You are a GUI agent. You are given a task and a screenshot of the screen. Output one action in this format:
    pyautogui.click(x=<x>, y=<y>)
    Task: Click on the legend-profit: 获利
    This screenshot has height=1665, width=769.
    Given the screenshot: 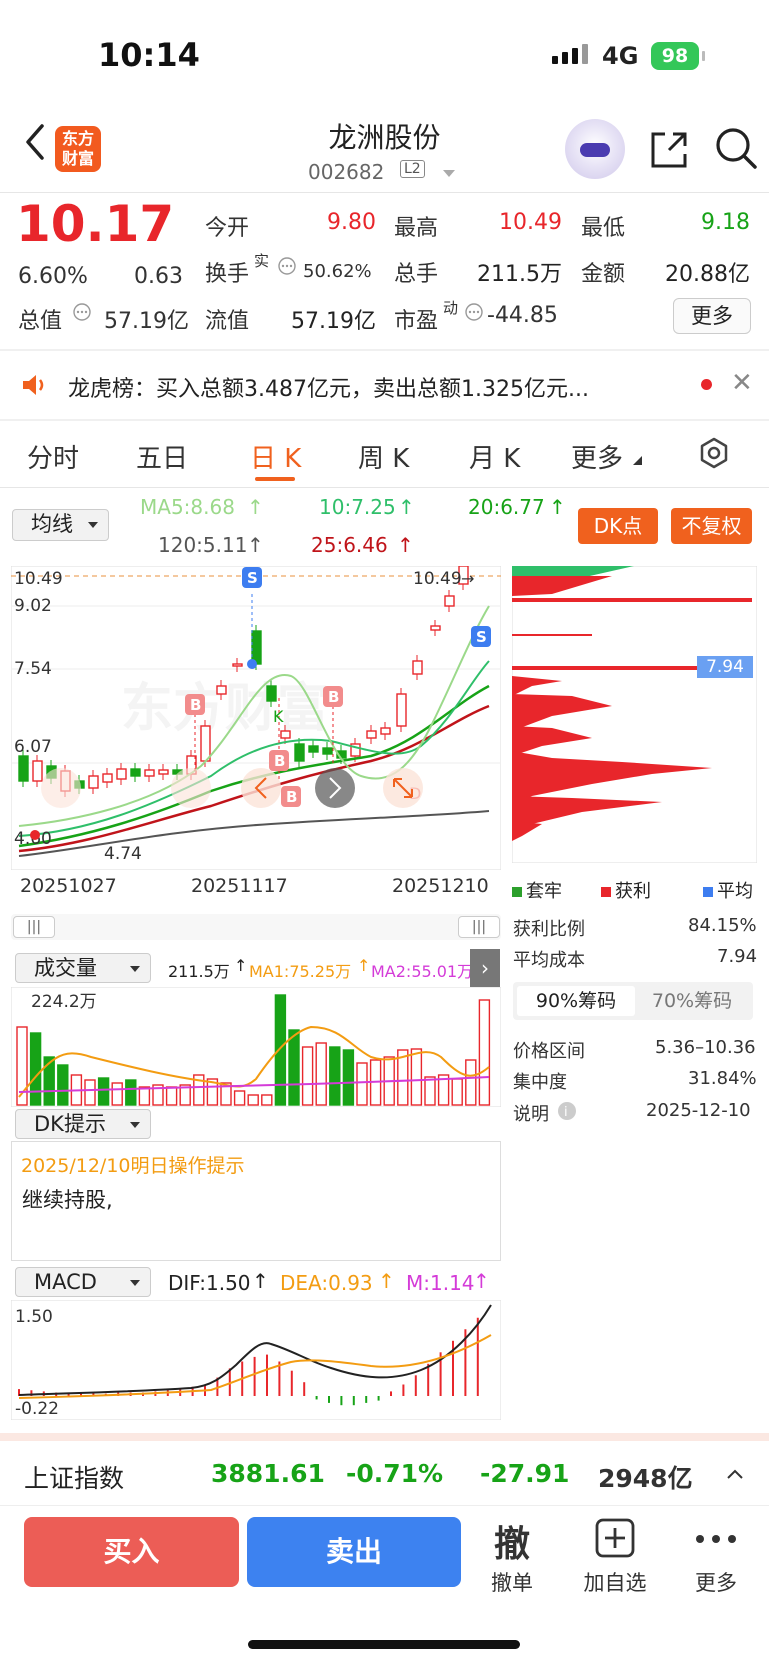 What is the action you would take?
    pyautogui.click(x=633, y=891)
    